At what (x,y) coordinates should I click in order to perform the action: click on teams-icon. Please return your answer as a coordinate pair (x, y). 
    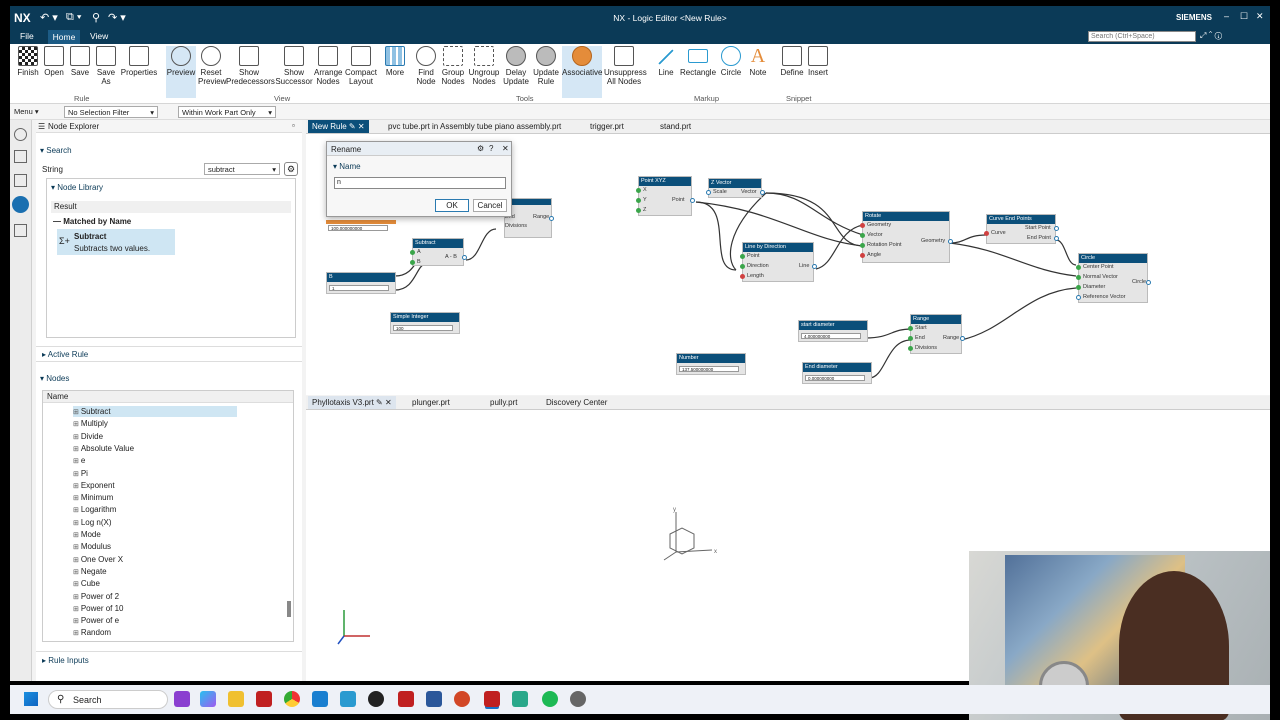
    Looking at the image, I should click on (520, 699).